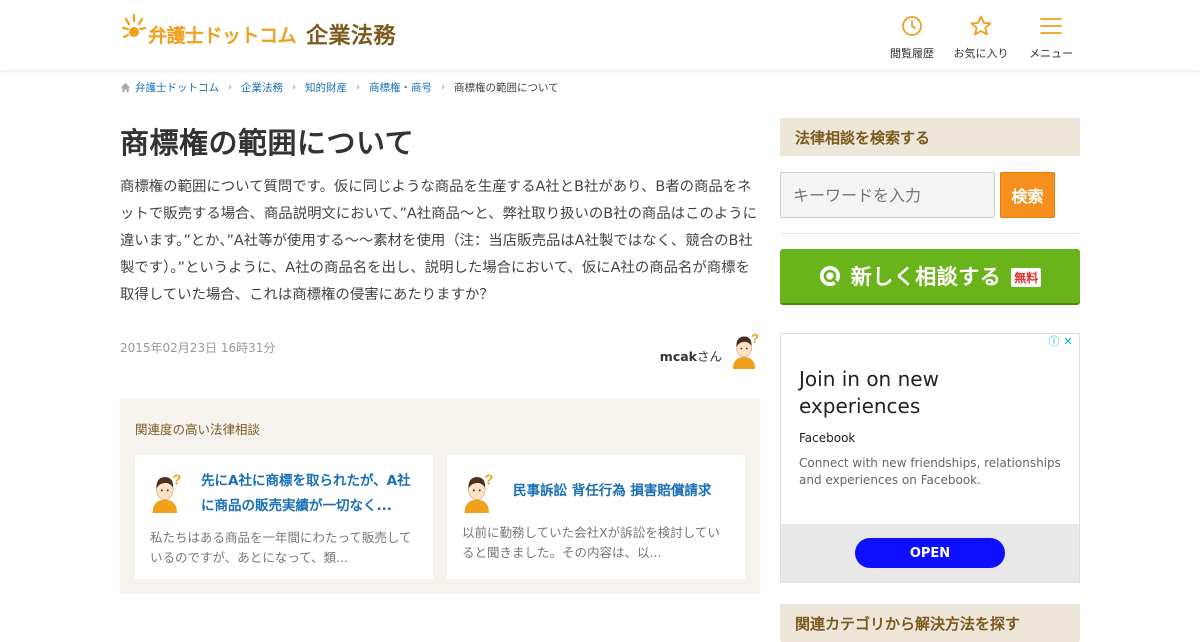 The width and height of the screenshot is (1200, 642). Describe the element at coordinates (930, 233) in the screenshot. I see `sidebar-divider` at that location.